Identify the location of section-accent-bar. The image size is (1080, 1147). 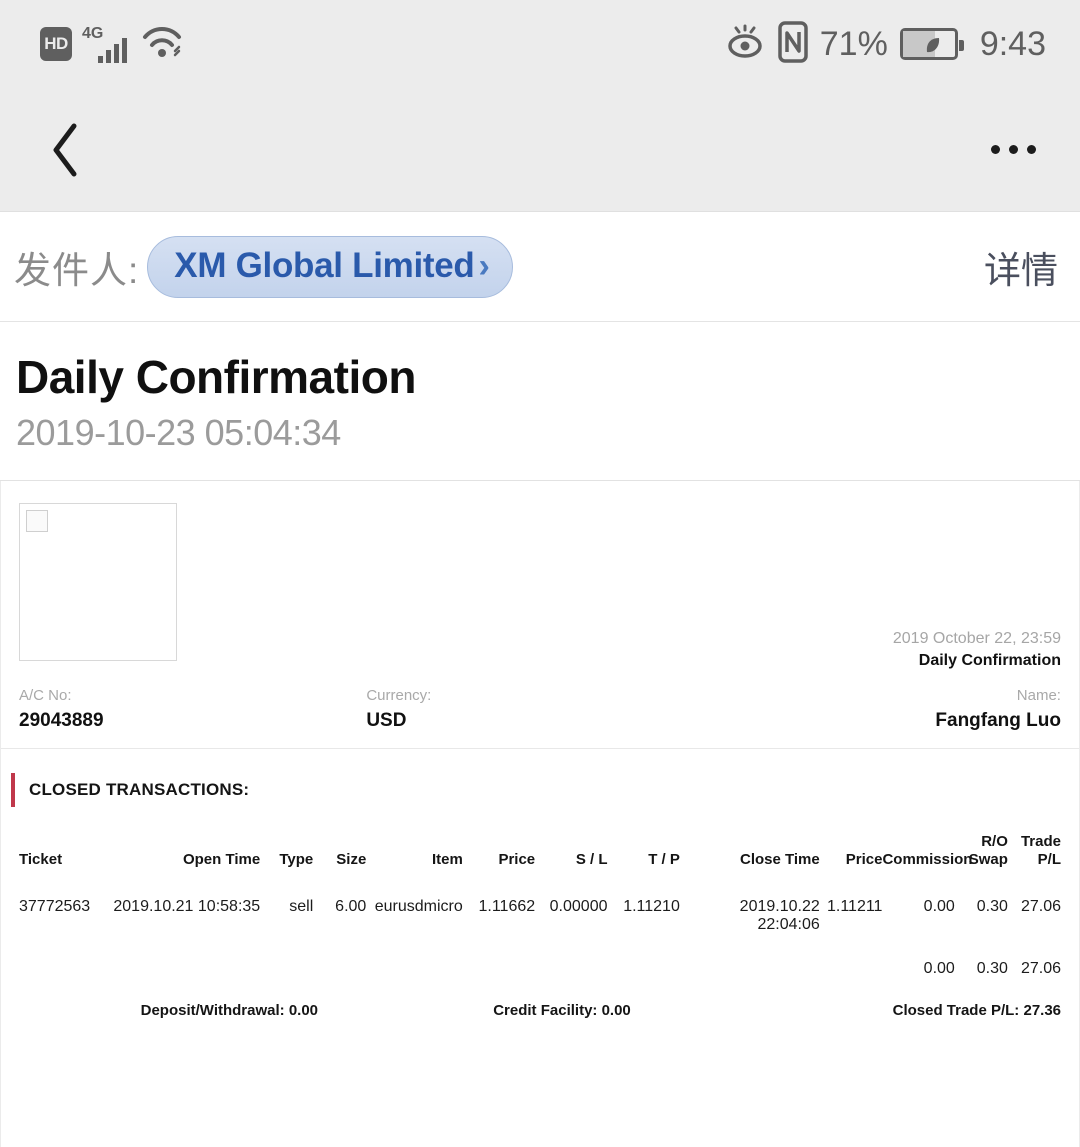
(13, 790).